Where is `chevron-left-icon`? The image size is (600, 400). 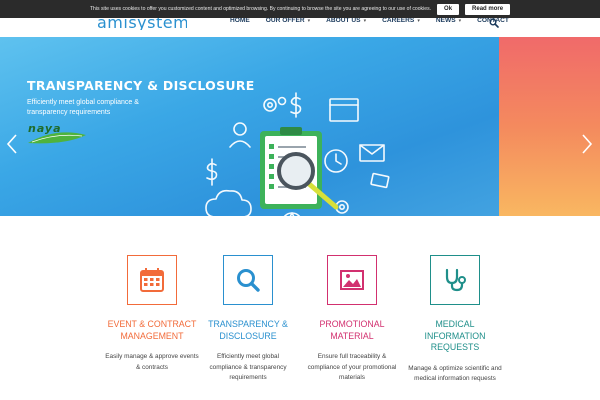
chevron-left-icon is located at coordinates (11, 144).